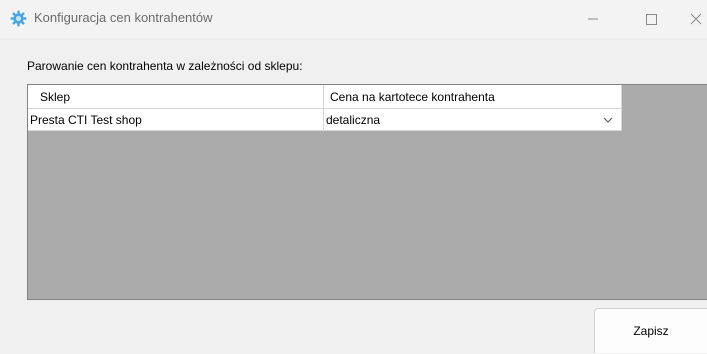 The width and height of the screenshot is (707, 354). I want to click on minimize-button, so click(593, 19).